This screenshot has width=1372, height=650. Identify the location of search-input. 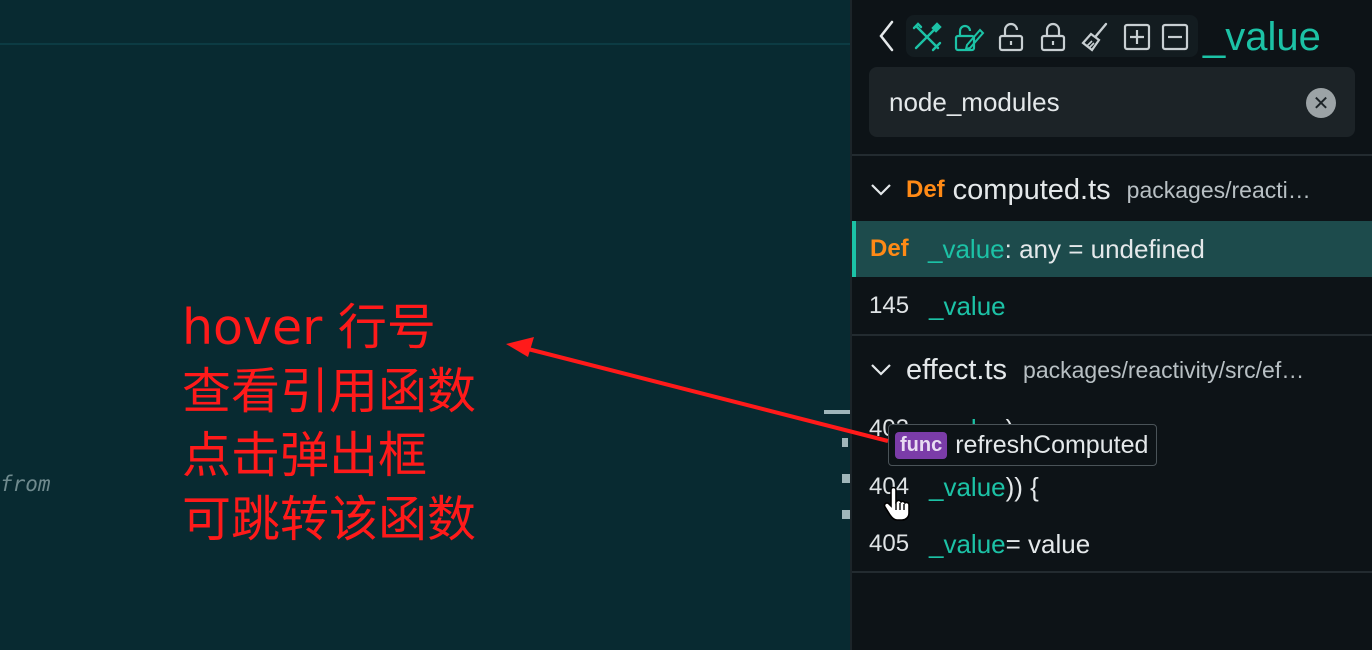
(1079, 102).